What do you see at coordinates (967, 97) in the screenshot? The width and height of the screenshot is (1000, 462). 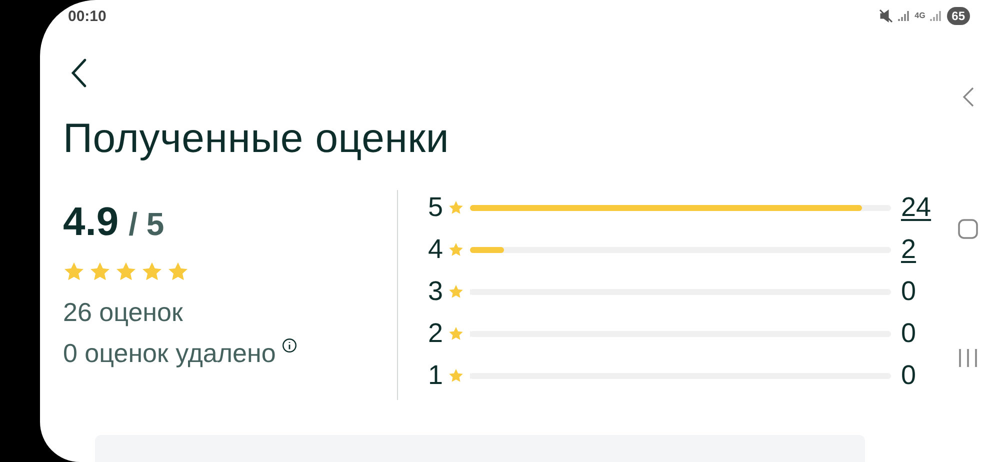 I see `back-nav-button` at bounding box center [967, 97].